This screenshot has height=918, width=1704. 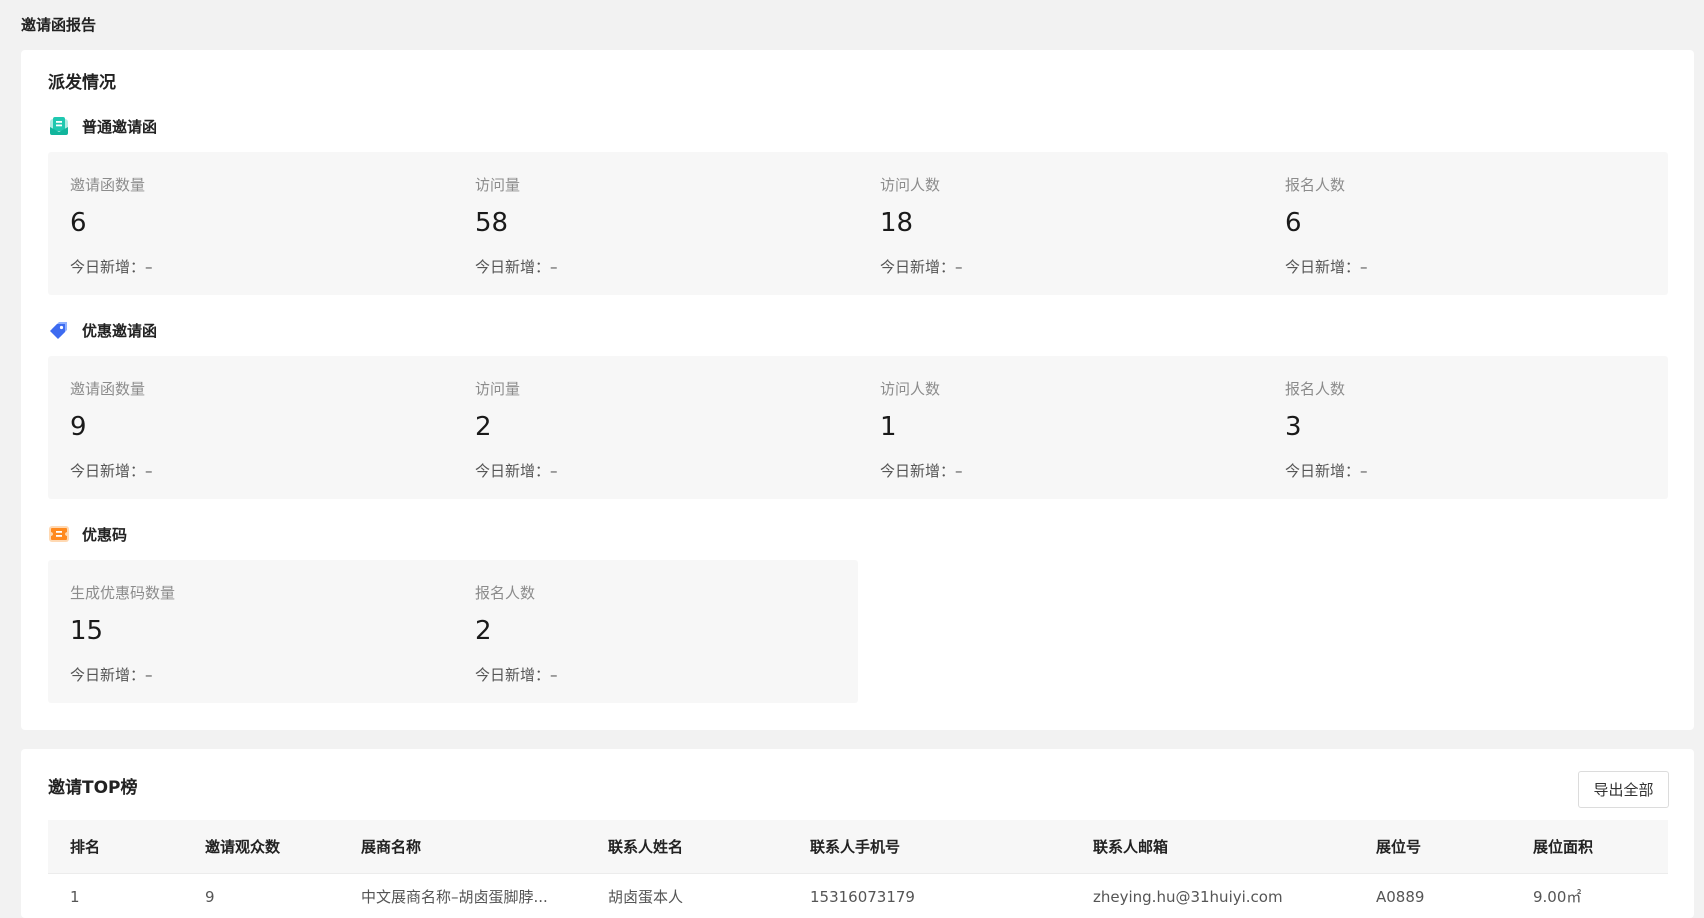 I want to click on group-header-discount-code: 优惠码, so click(x=87, y=534).